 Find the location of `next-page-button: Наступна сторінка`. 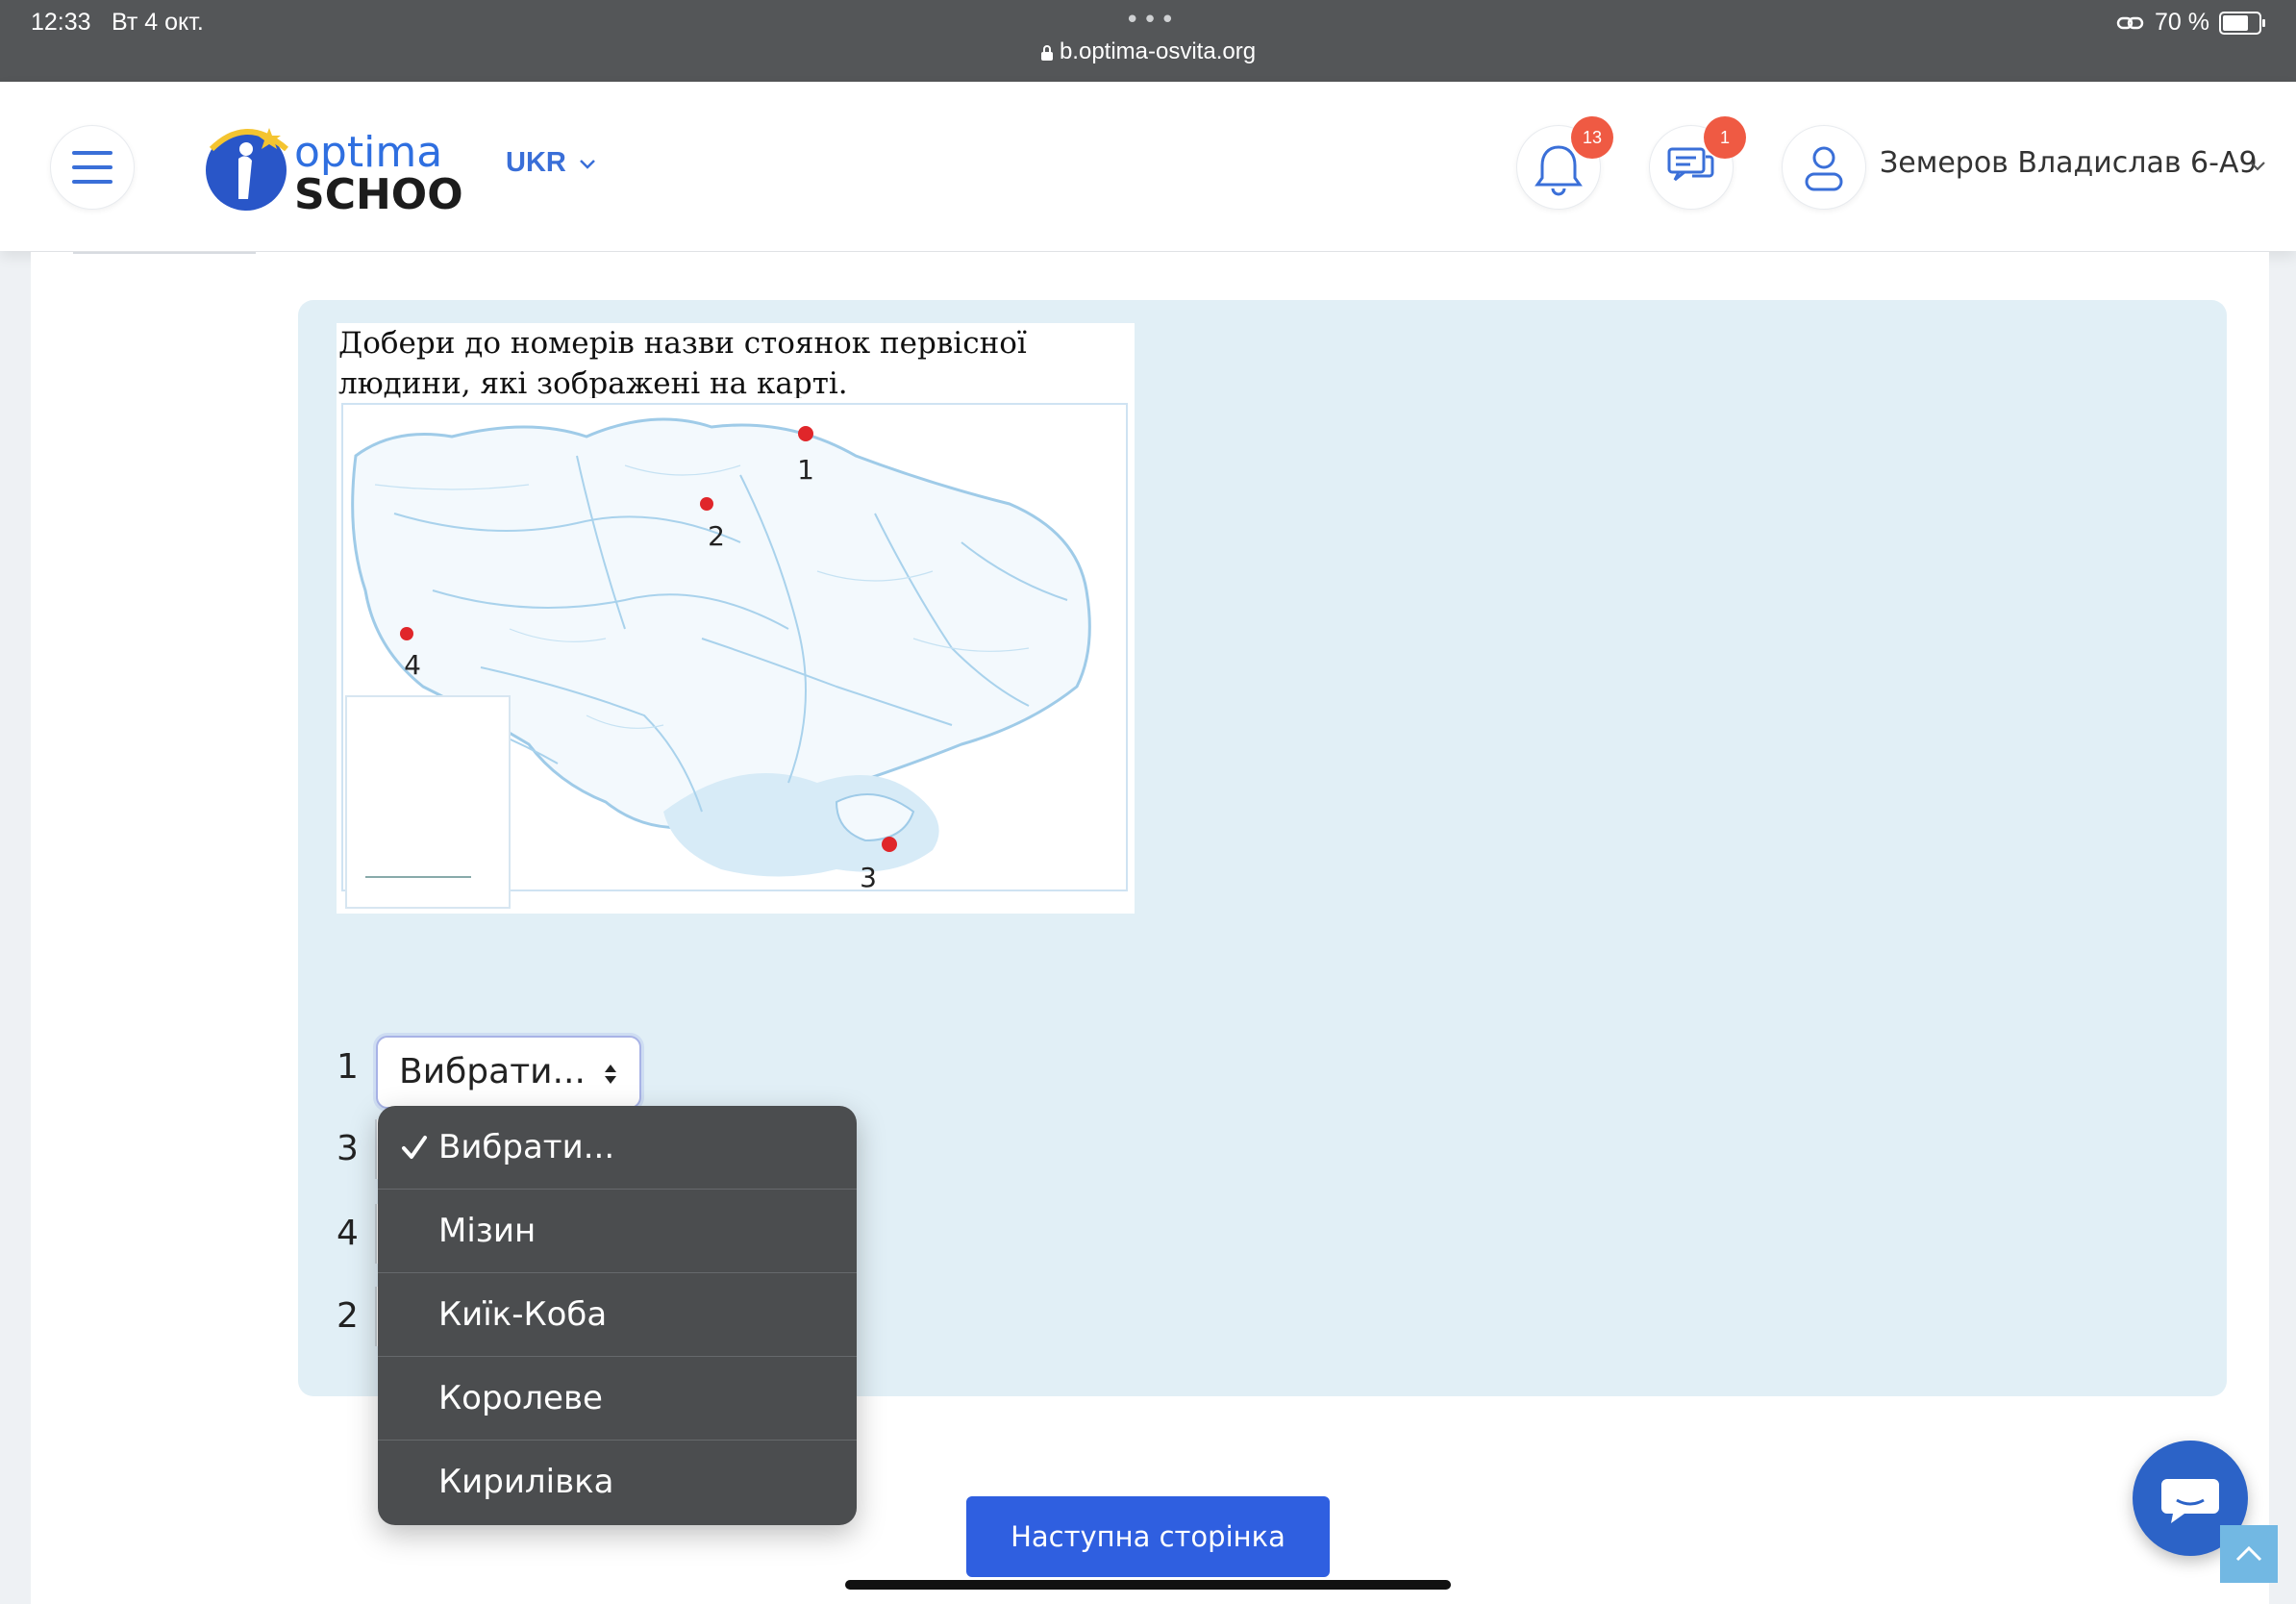

next-page-button: Наступна сторінка is located at coordinates (1148, 1536).